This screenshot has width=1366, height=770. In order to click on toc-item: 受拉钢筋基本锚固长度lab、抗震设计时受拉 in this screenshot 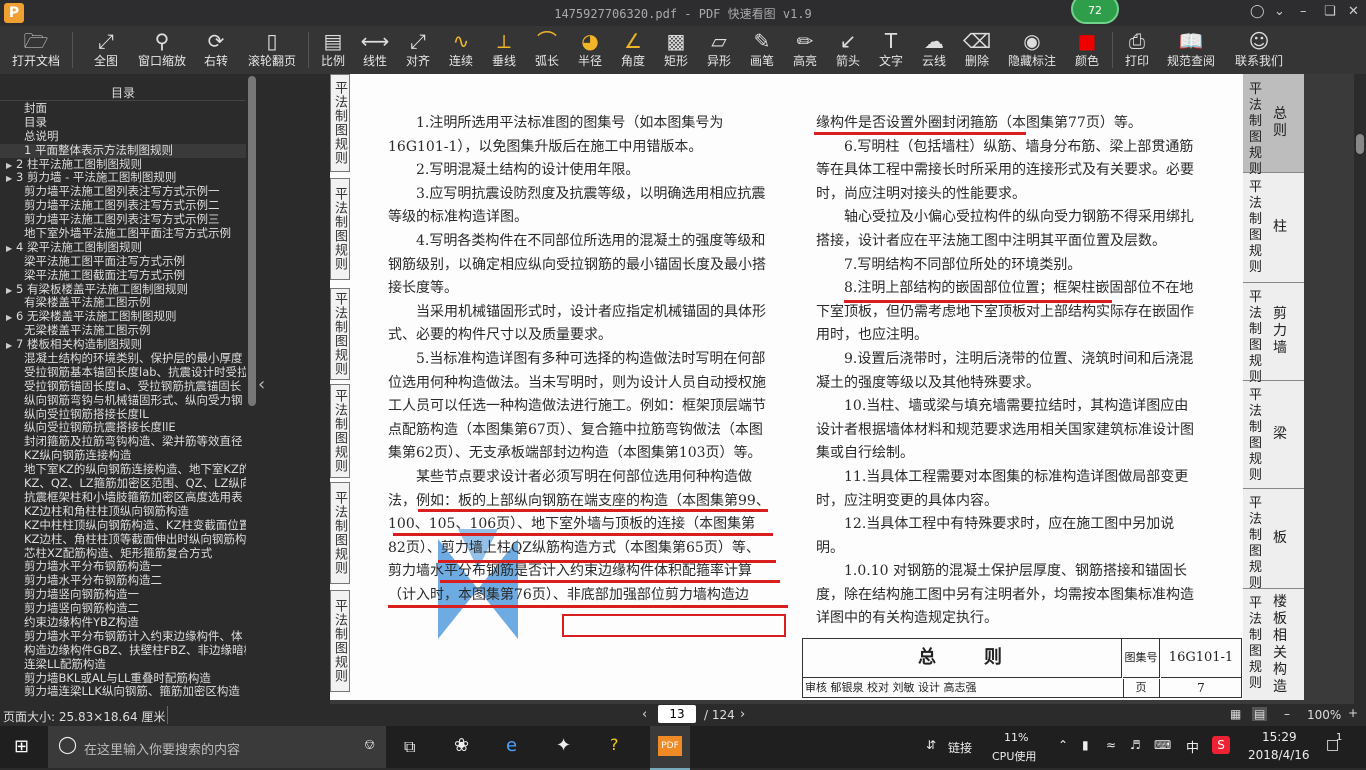, I will do `click(123, 373)`.